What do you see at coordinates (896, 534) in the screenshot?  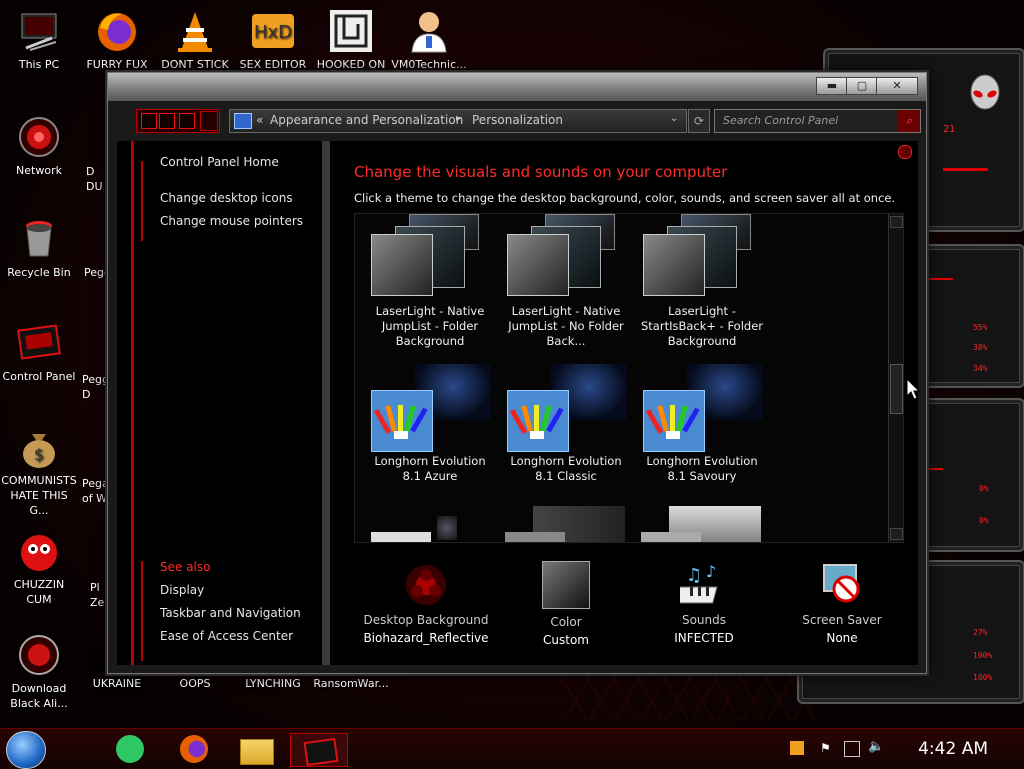 I see `scroll-down-button` at bounding box center [896, 534].